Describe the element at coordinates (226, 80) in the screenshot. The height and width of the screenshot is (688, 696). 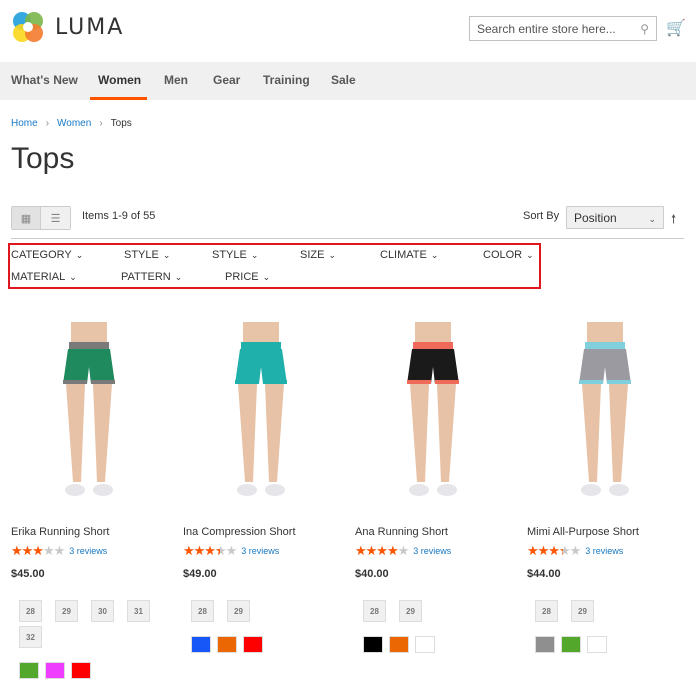
I see `nav-gear: Gear` at that location.